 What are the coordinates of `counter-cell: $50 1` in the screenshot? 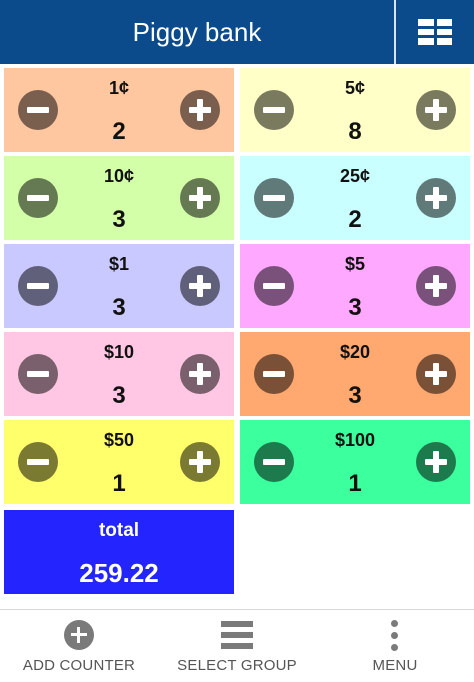 It's located at (119, 462).